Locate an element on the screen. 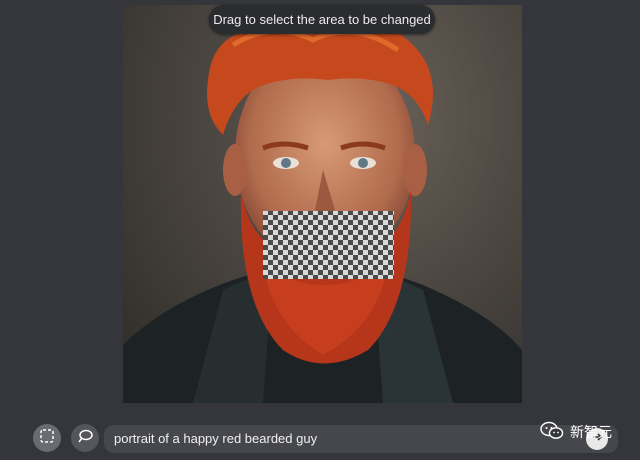  watermark: 新智元 is located at coordinates (576, 432).